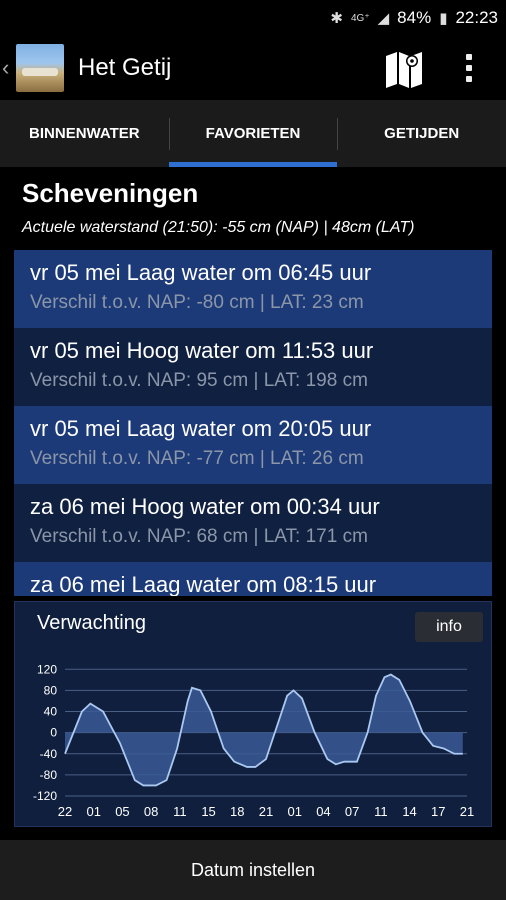 This screenshot has height=900, width=506. What do you see at coordinates (53, 733) in the screenshot?
I see `y-tick-label: 0` at bounding box center [53, 733].